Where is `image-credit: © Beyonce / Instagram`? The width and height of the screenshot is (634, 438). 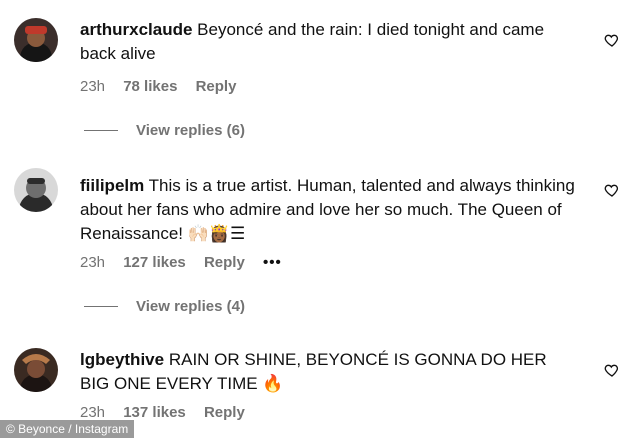 image-credit: © Beyonce / Instagram is located at coordinates (67, 429).